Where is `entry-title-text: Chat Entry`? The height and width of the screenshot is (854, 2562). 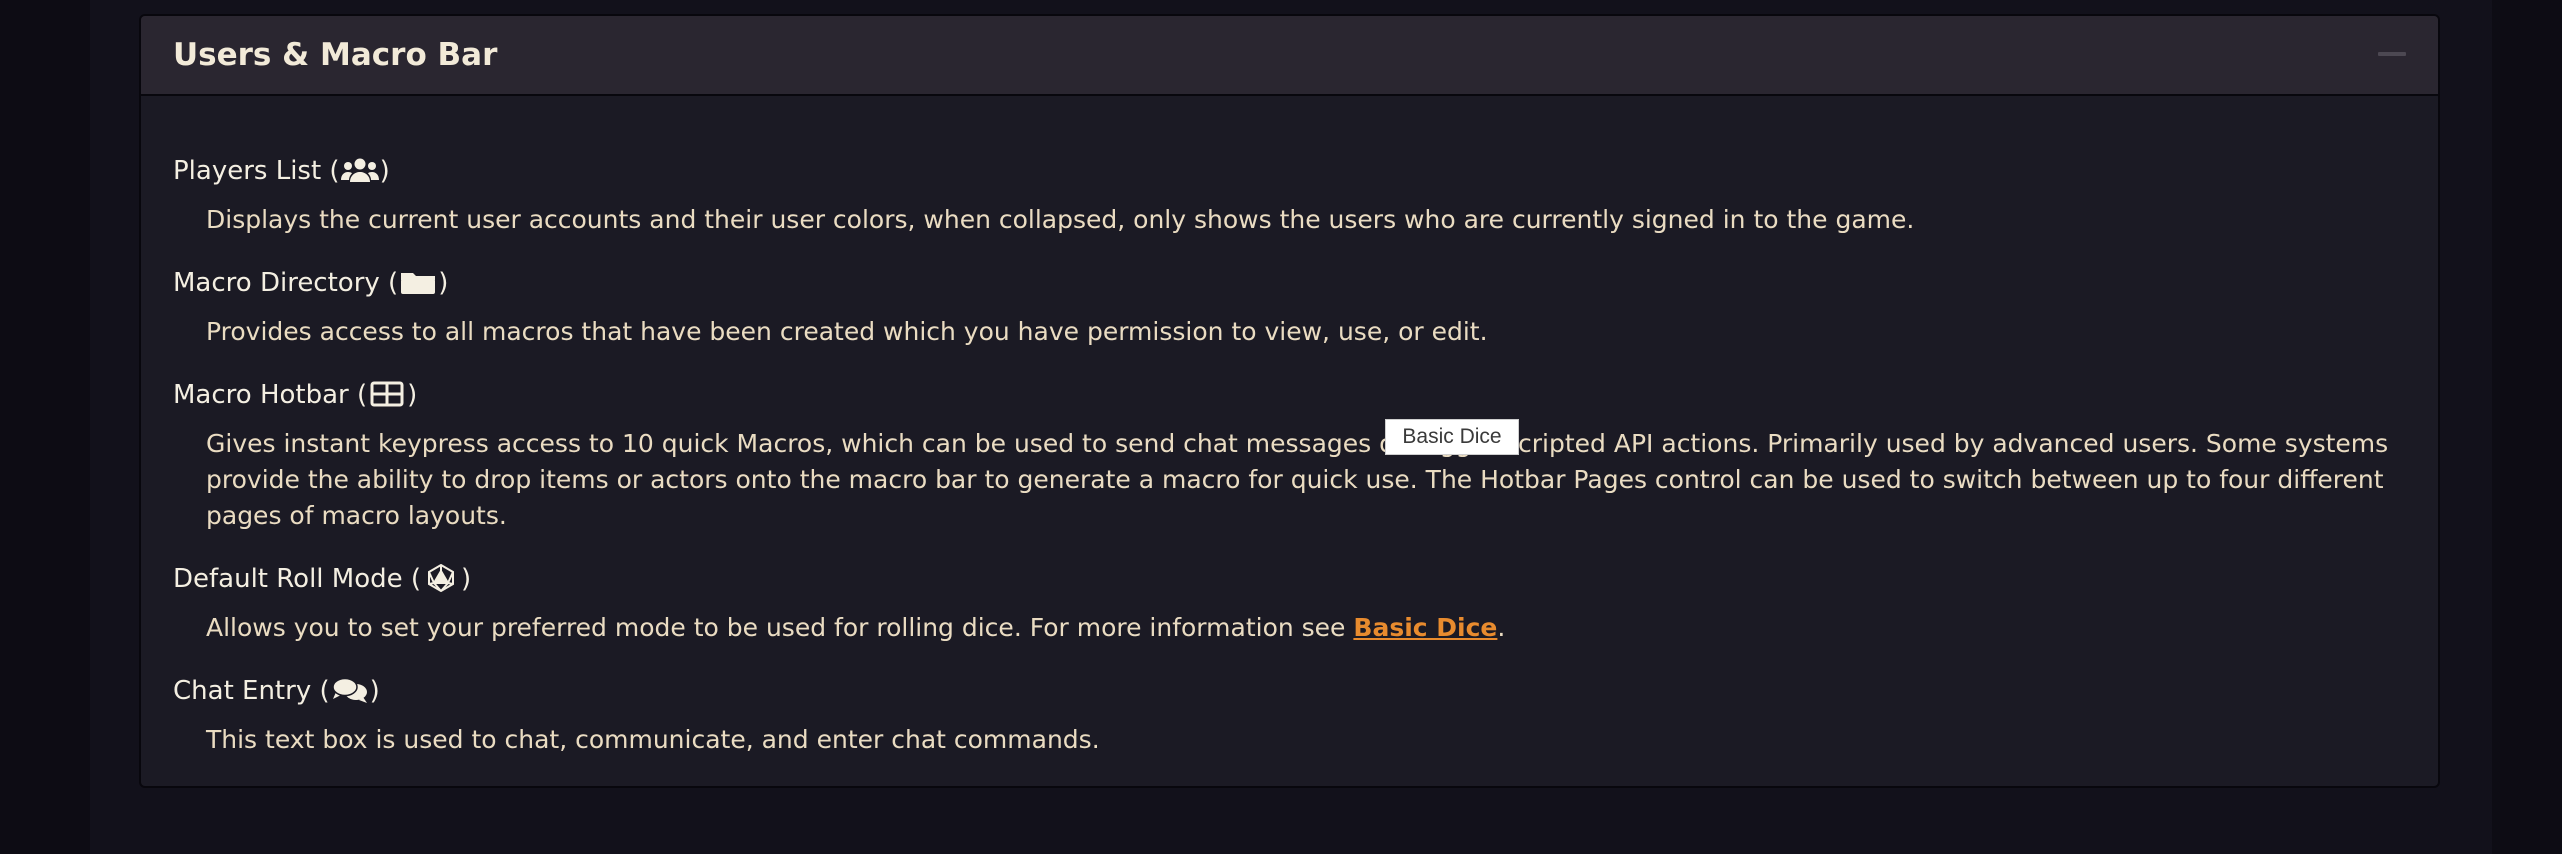 entry-title-text: Chat Entry is located at coordinates (242, 691).